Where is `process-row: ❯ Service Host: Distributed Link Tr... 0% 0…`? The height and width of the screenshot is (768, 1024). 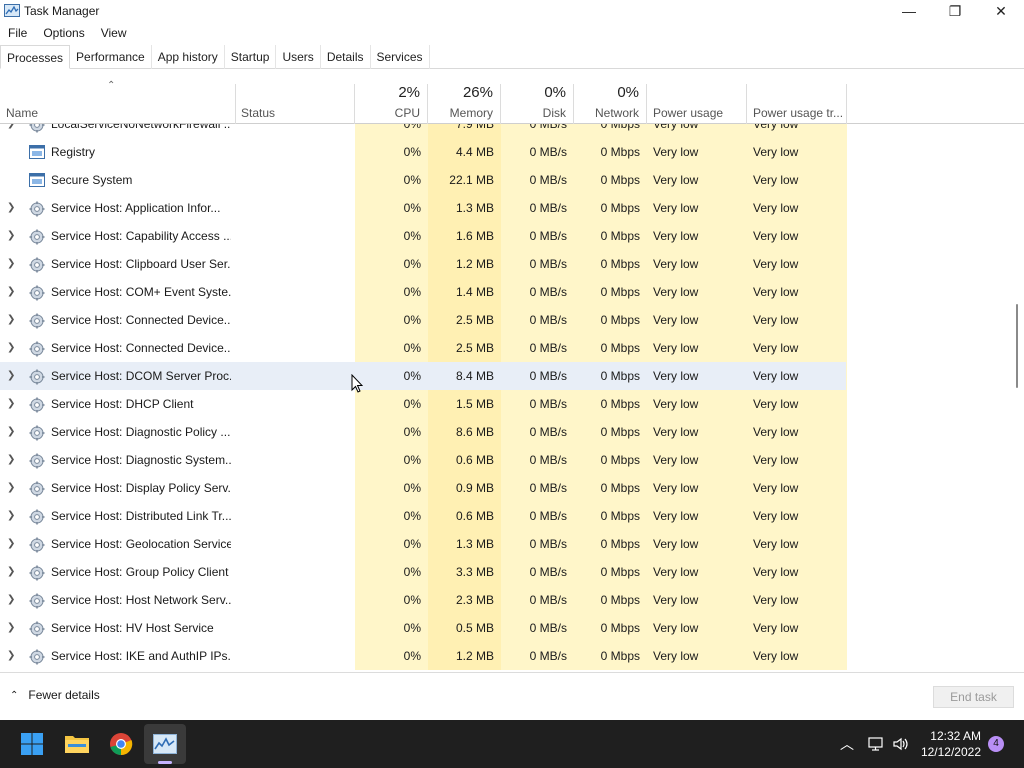 process-row: ❯ Service Host: Distributed Link Tr... 0% 0… is located at coordinates (423, 516).